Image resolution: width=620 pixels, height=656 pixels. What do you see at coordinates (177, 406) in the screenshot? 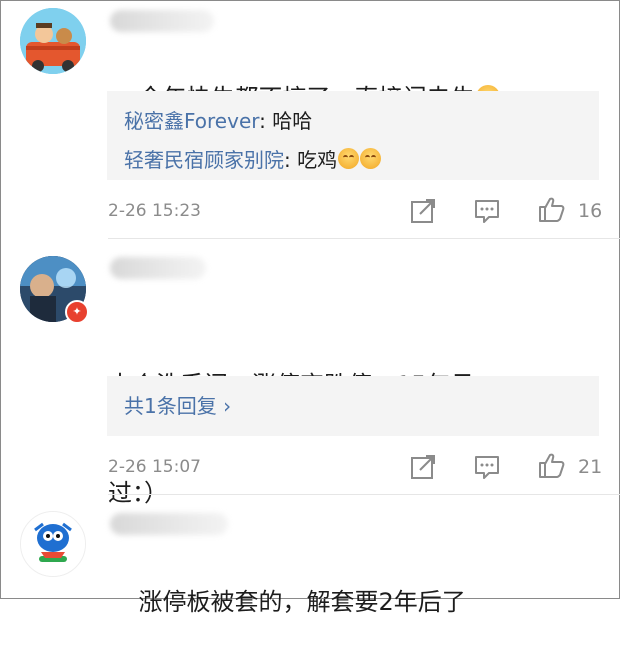
I see `view-replies-link: 共1条回复 ›` at bounding box center [177, 406].